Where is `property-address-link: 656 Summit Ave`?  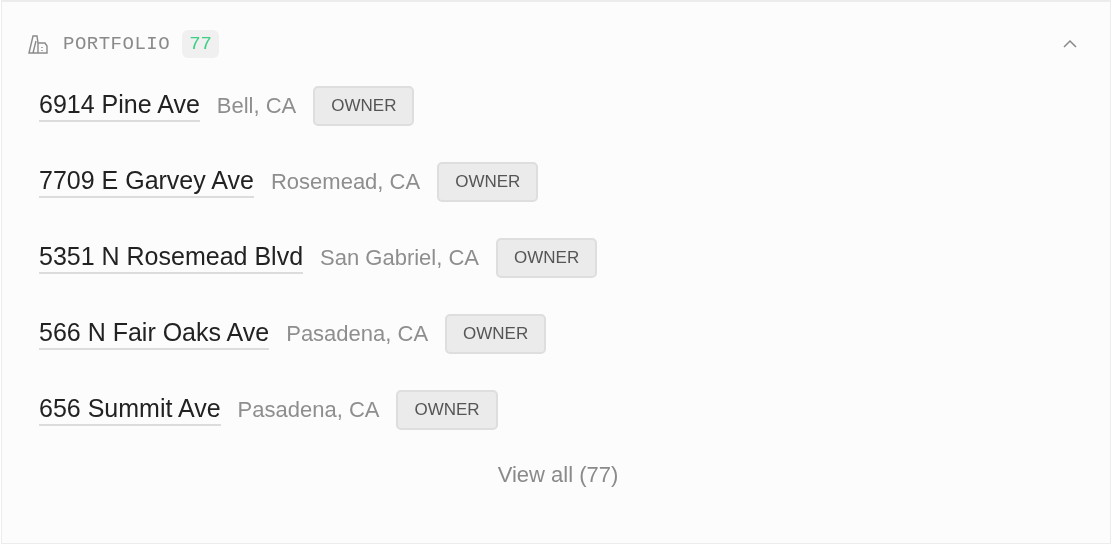
property-address-link: 656 Summit Ave is located at coordinates (130, 410).